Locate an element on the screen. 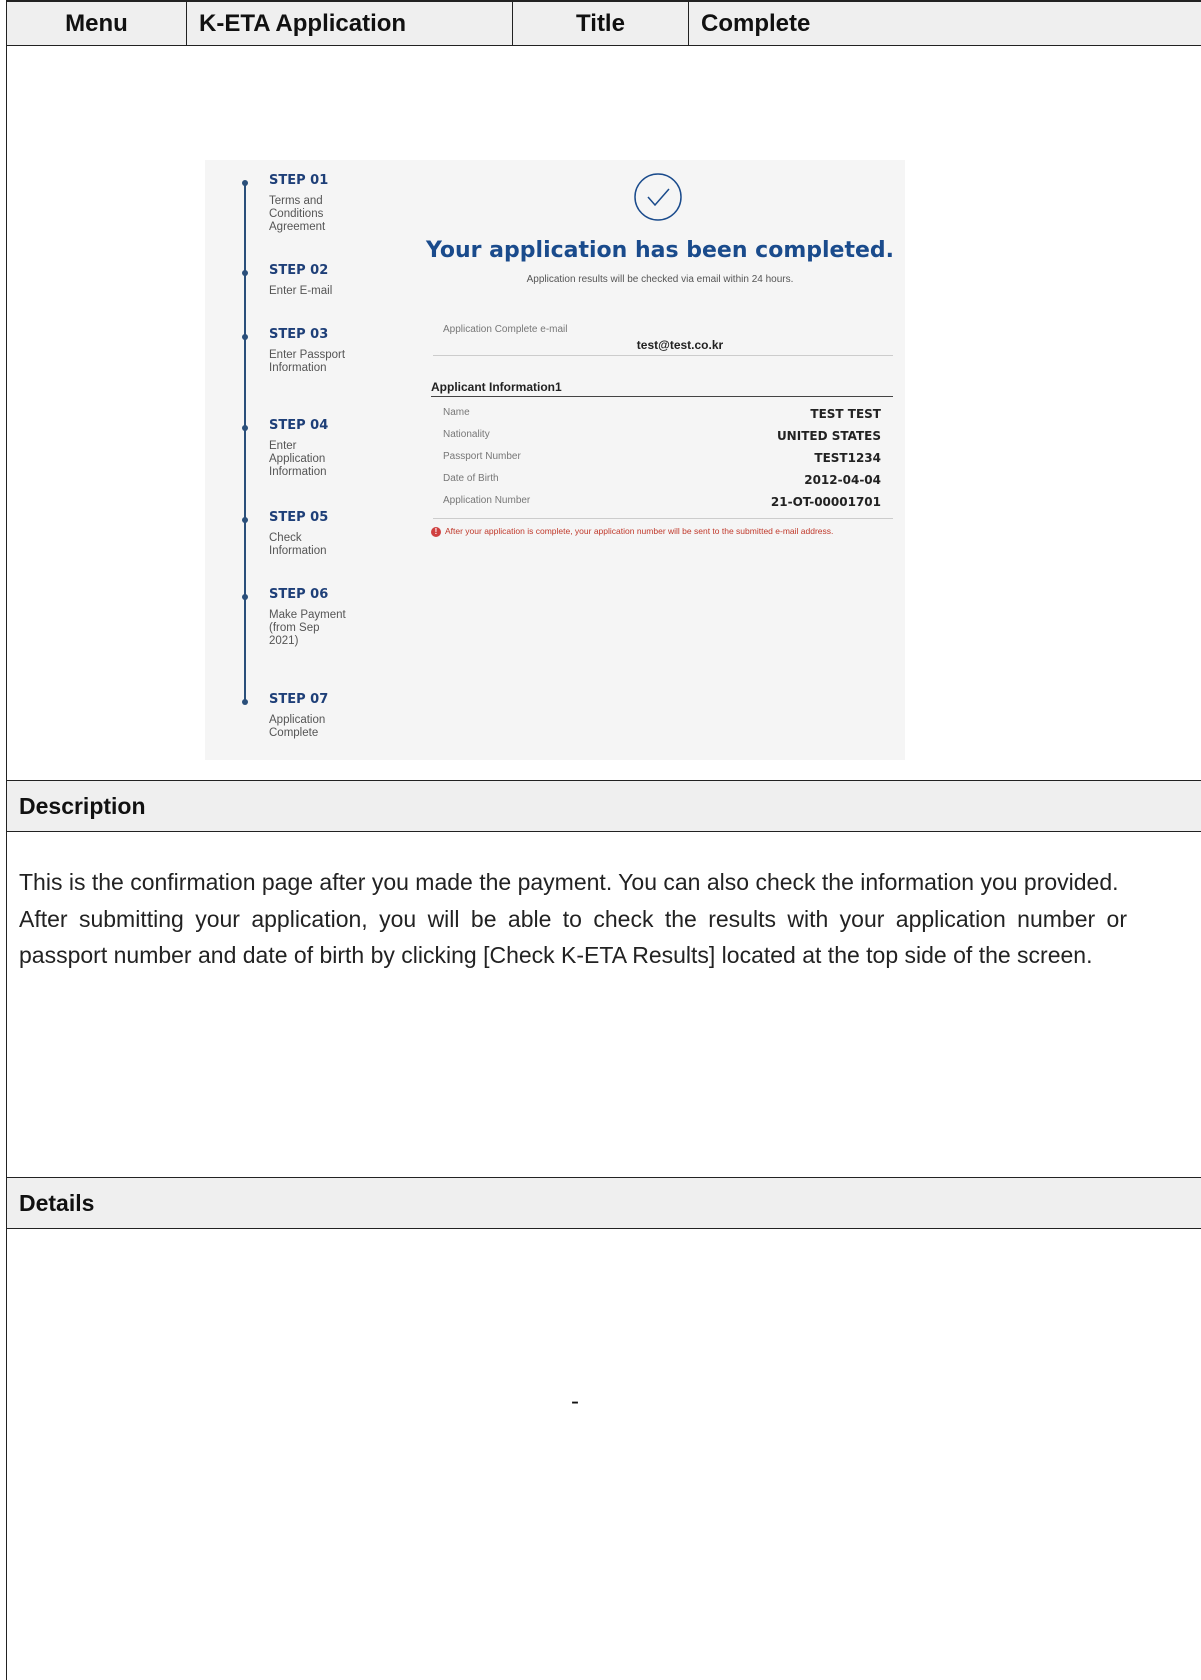  warning-icon: ! is located at coordinates (436, 531).